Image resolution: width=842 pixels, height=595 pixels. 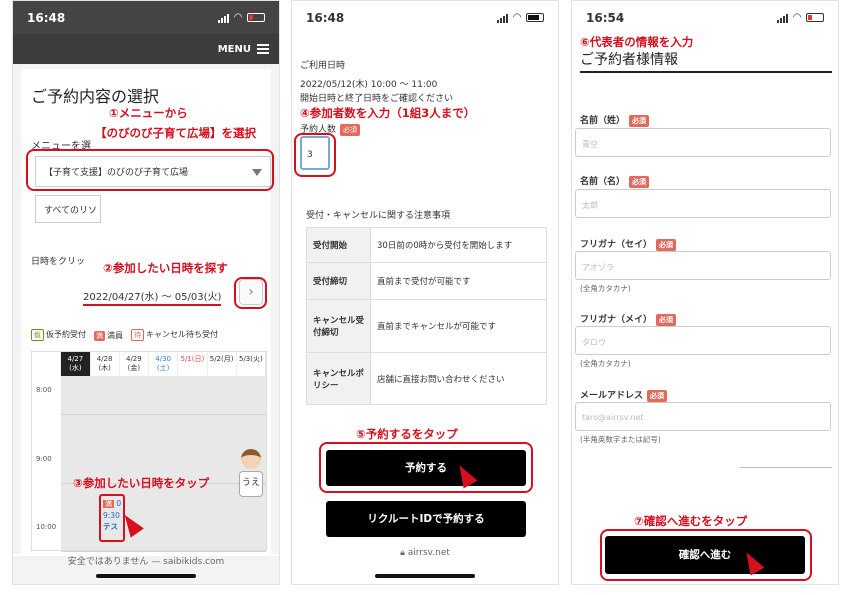 I want to click on page-title: ご予約内容の選択, so click(x=95, y=96).